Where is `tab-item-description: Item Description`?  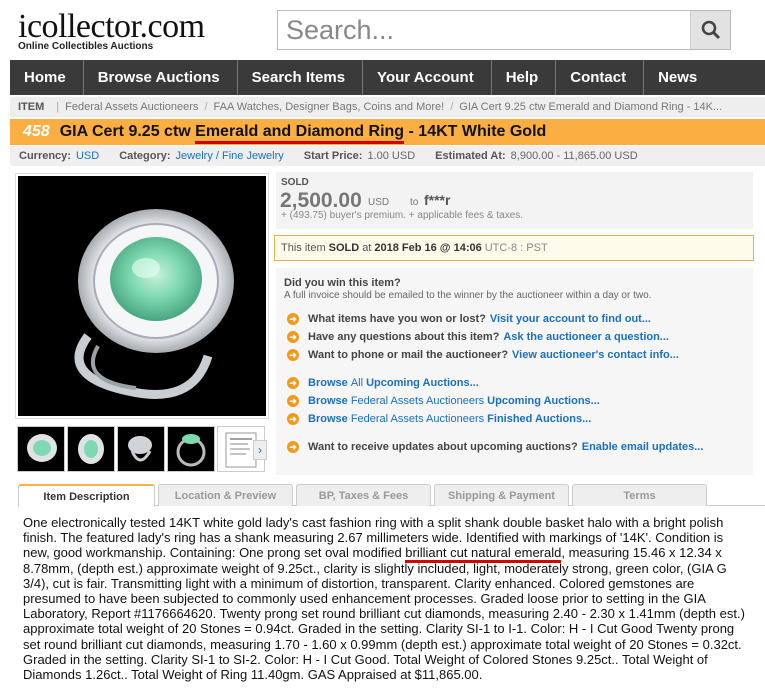 tab-item-description: Item Description is located at coordinates (86, 495).